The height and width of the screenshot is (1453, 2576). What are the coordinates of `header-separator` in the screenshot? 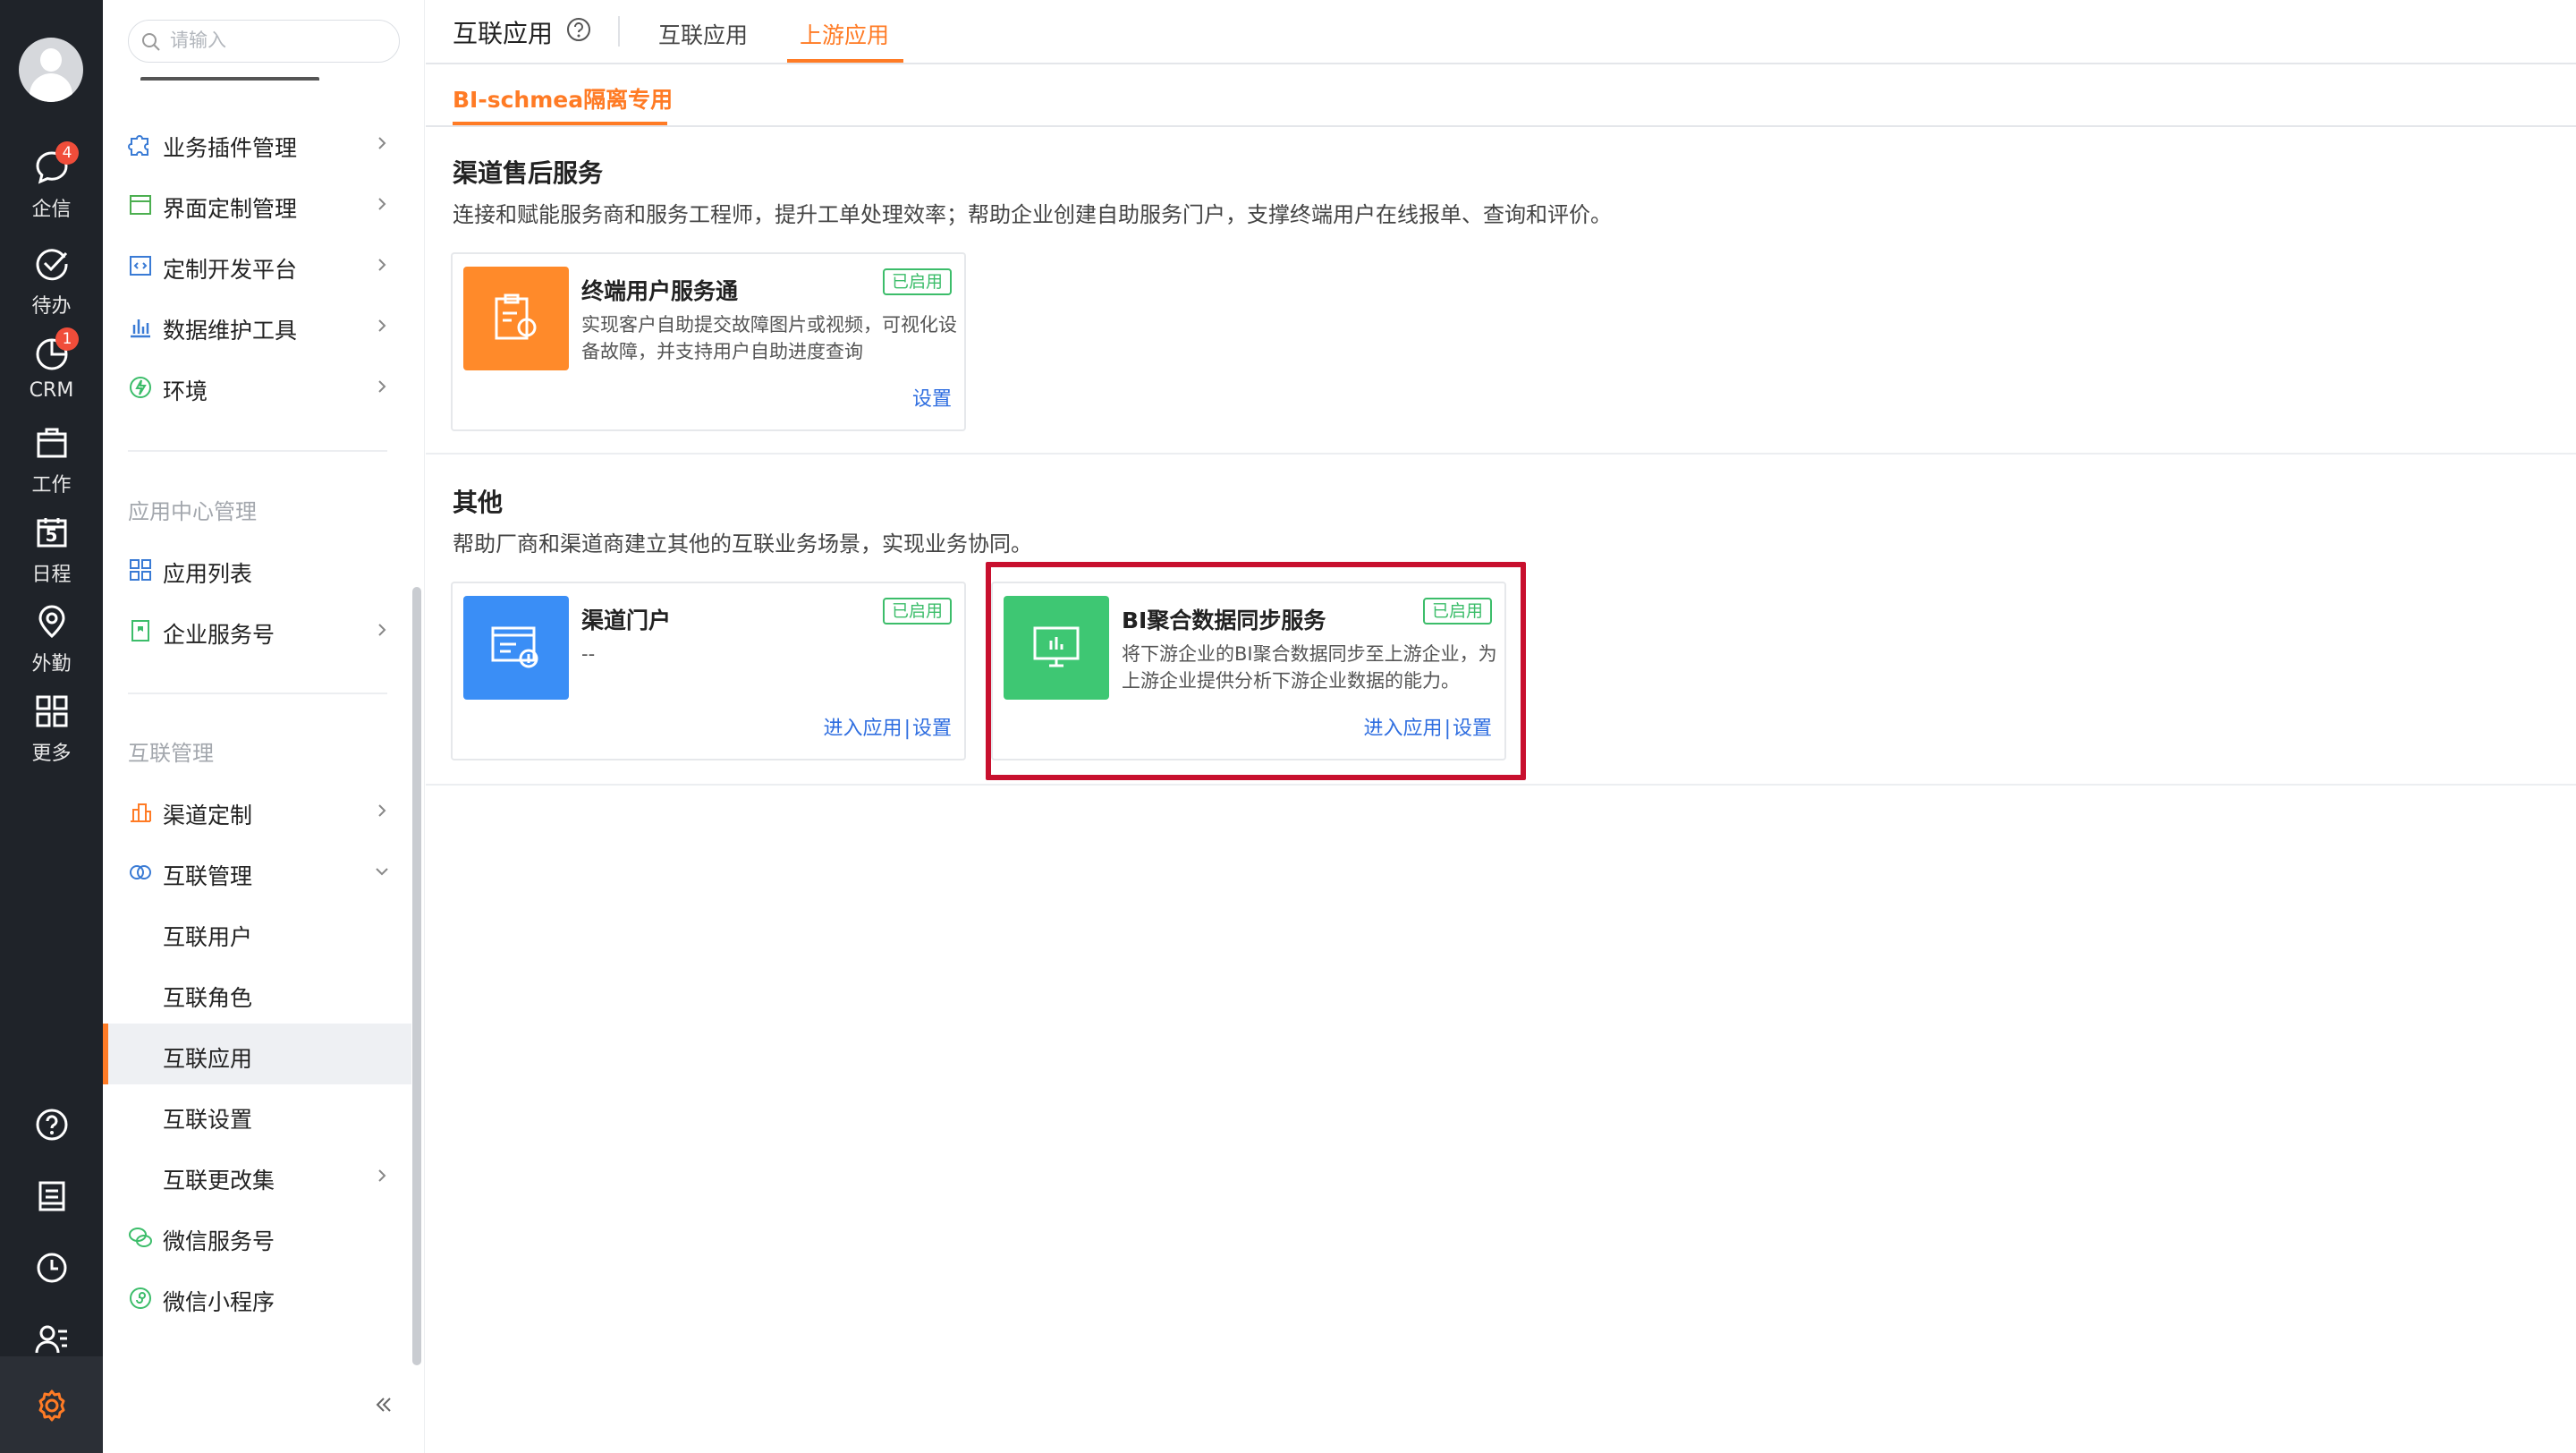 It's located at (619, 31).